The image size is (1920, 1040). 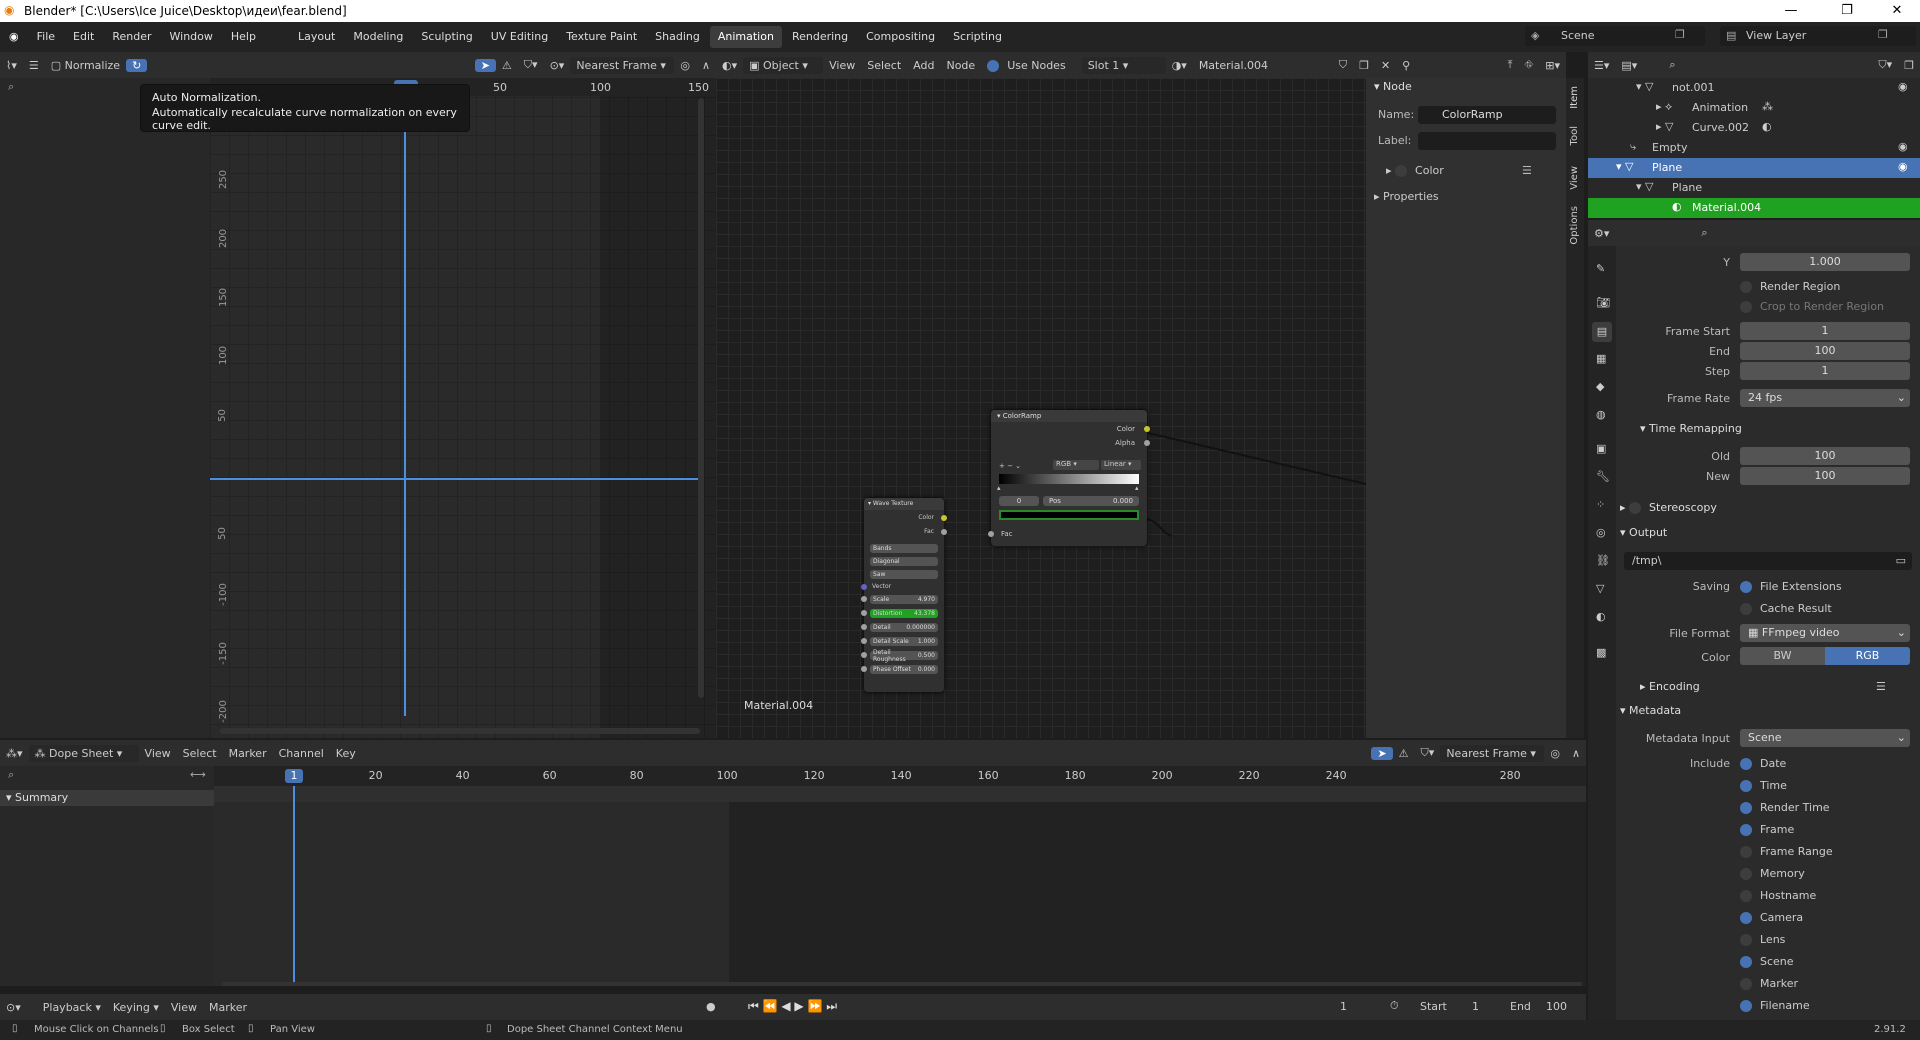 What do you see at coordinates (1069, 416) in the screenshot?
I see `colorramp-header: ▾ ColorRamp` at bounding box center [1069, 416].